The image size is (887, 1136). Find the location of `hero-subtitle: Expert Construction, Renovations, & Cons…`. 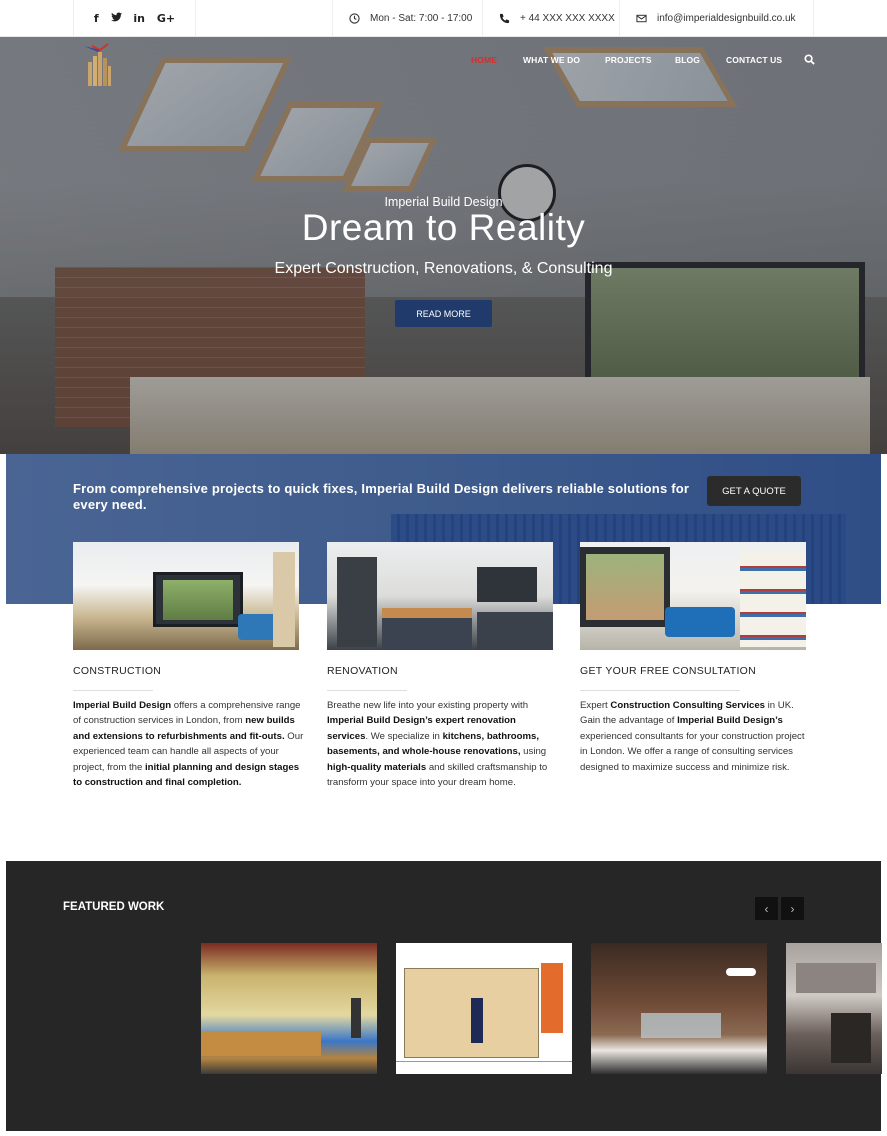

hero-subtitle: Expert Construction, Renovations, & Cons… is located at coordinates (443, 268).